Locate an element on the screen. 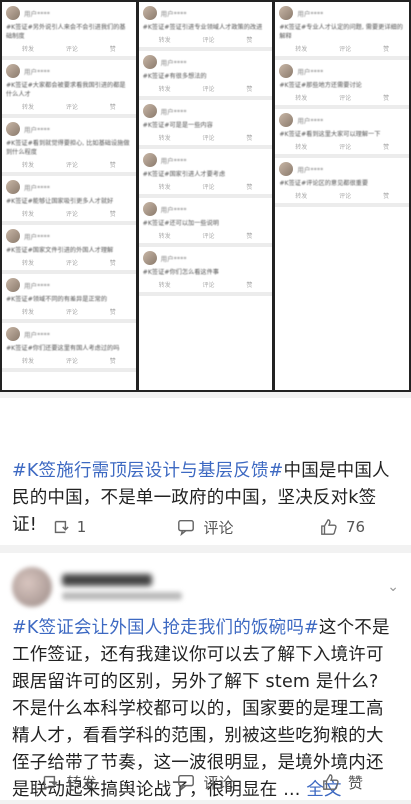  mini-post-card: 用户**** #K签证#另外说引人来会不会引进我们的基础制度 转发 评论 赞 is located at coordinates (69, 31).